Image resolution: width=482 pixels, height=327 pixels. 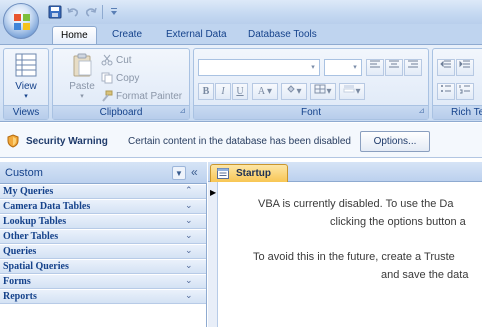 I want to click on nav-group-queries: Queries ⌄, so click(x=103, y=252).